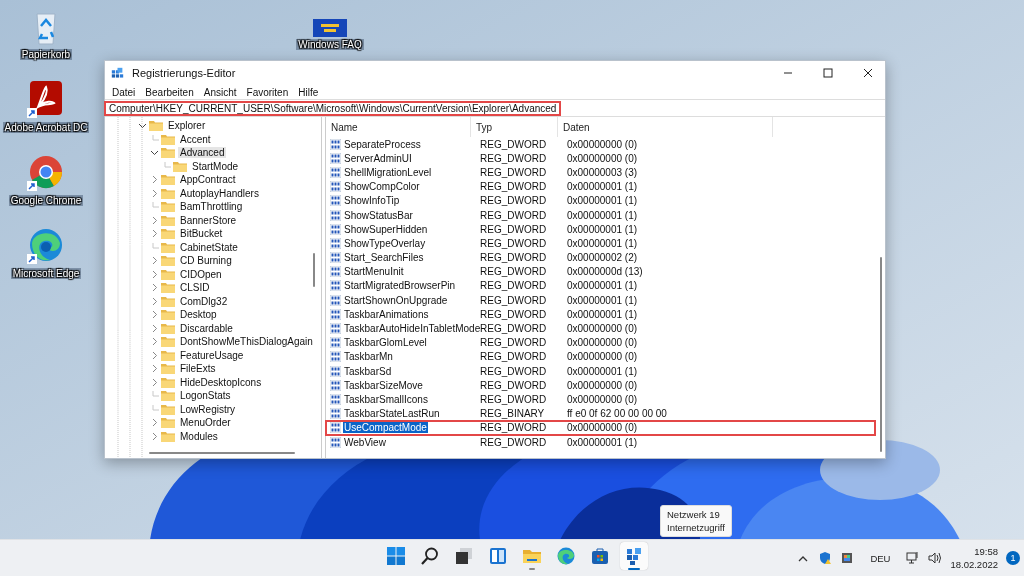 The width and height of the screenshot is (1024, 576). I want to click on value-name: ShellMigrationLevel, so click(388, 172).